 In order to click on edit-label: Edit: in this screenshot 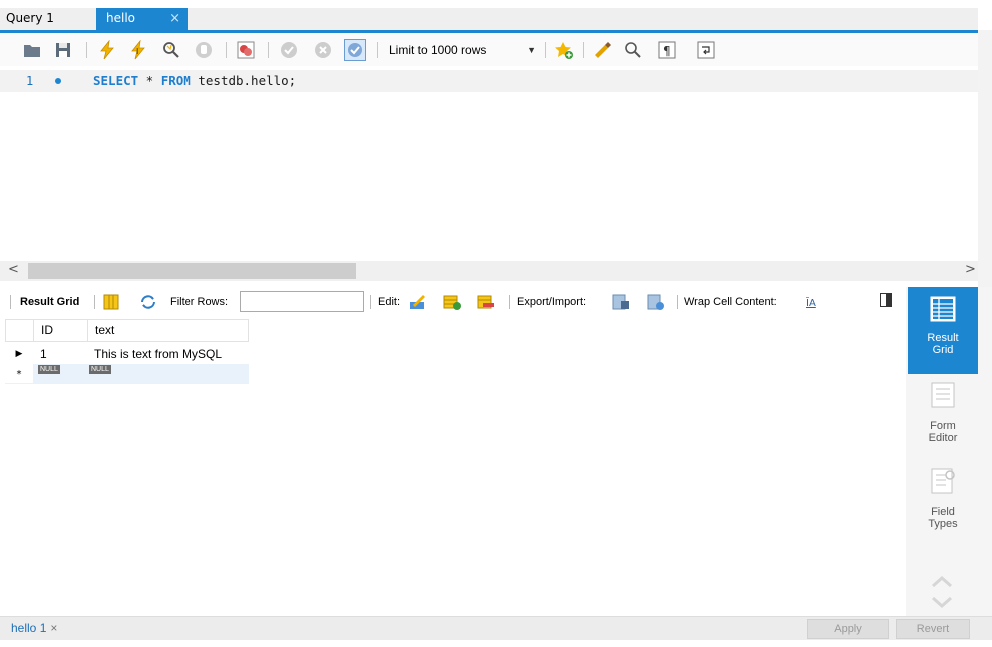, I will do `click(389, 302)`.